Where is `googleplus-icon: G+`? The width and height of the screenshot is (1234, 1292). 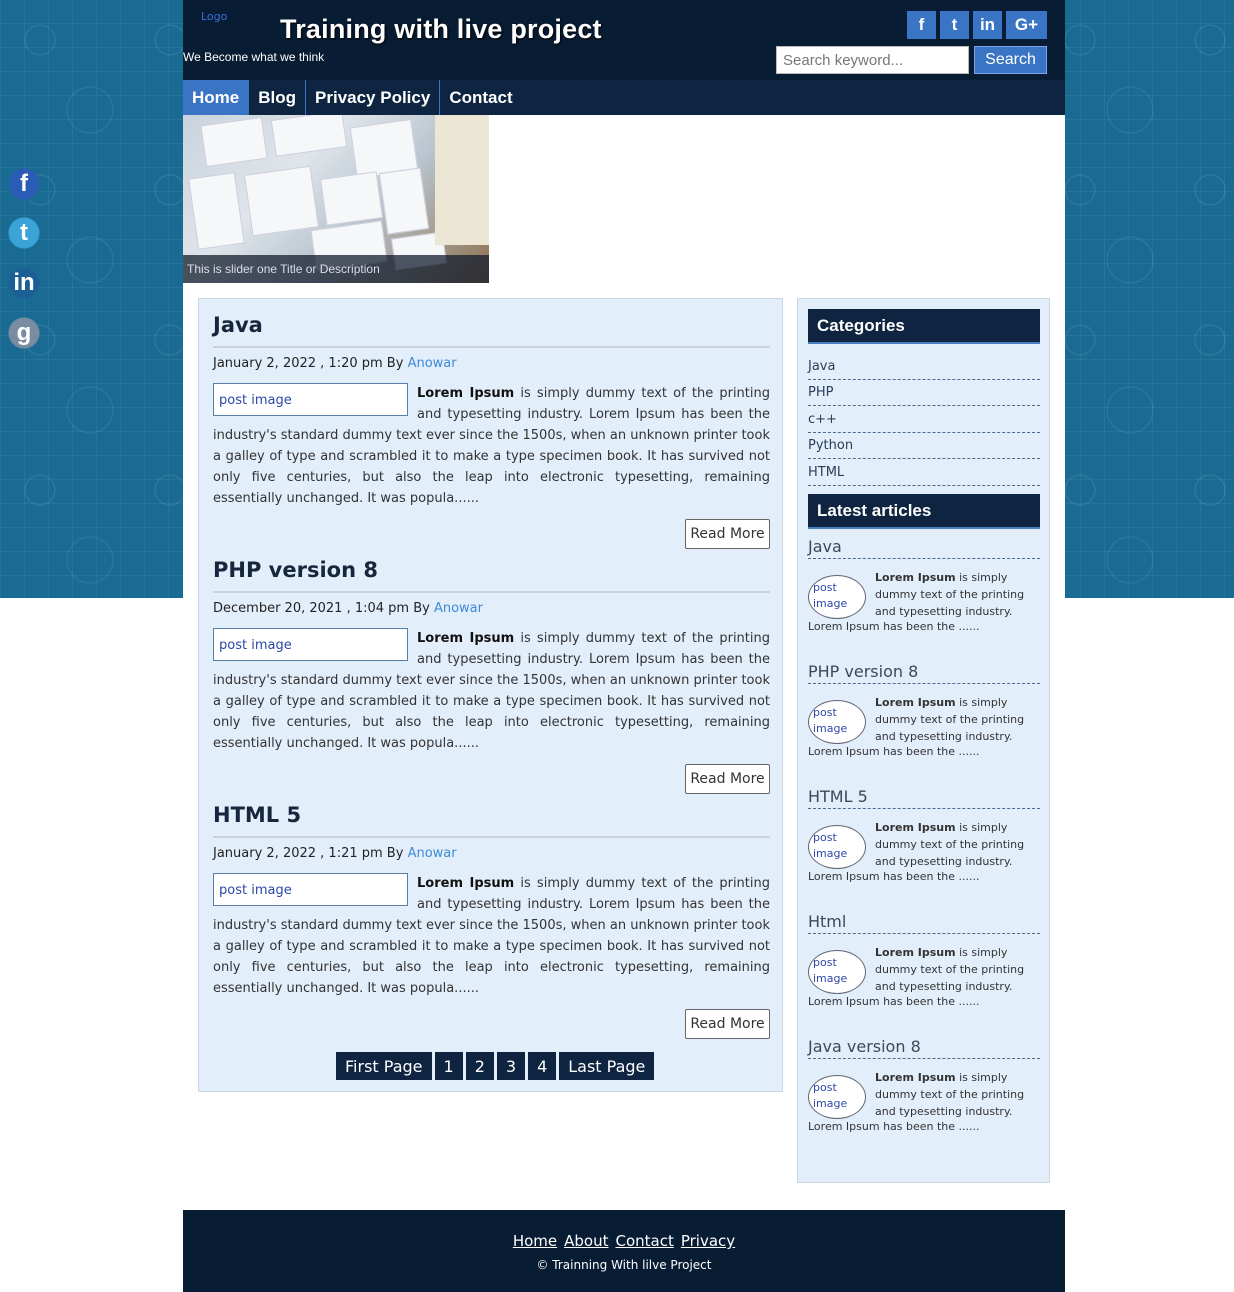
googleplus-icon: G+ is located at coordinates (1026, 25).